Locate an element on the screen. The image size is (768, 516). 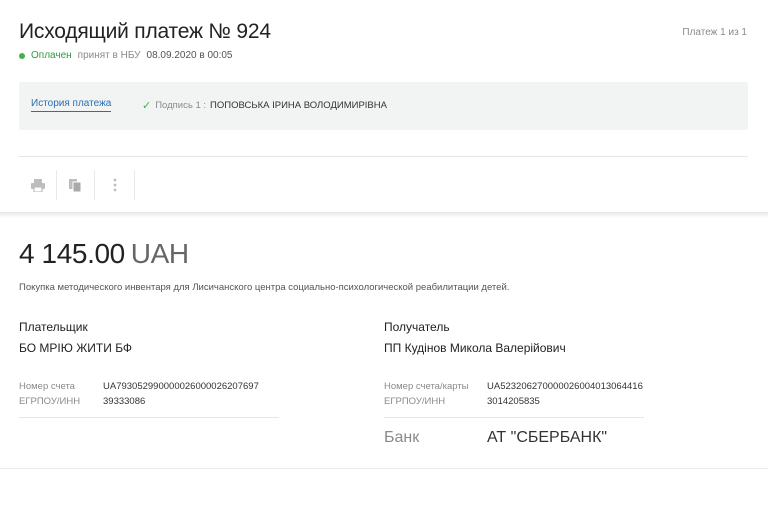
status-dot-icon is located at coordinates (22, 55).